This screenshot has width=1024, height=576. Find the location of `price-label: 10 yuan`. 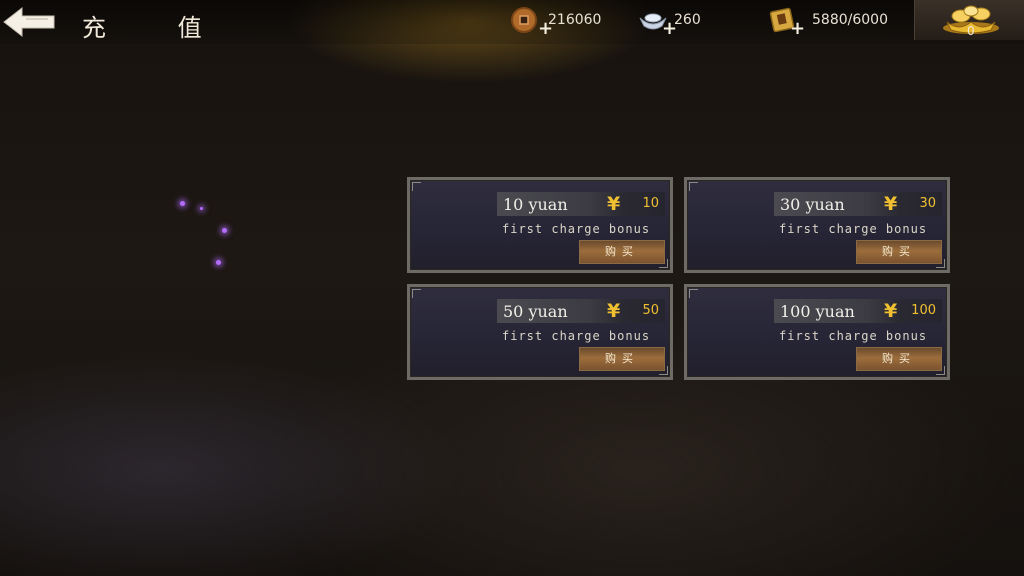

price-label: 10 yuan is located at coordinates (535, 204).